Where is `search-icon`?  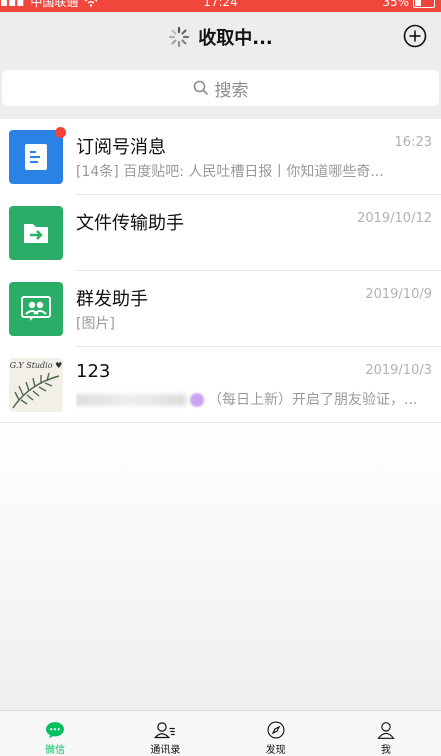
search-icon is located at coordinates (200, 88).